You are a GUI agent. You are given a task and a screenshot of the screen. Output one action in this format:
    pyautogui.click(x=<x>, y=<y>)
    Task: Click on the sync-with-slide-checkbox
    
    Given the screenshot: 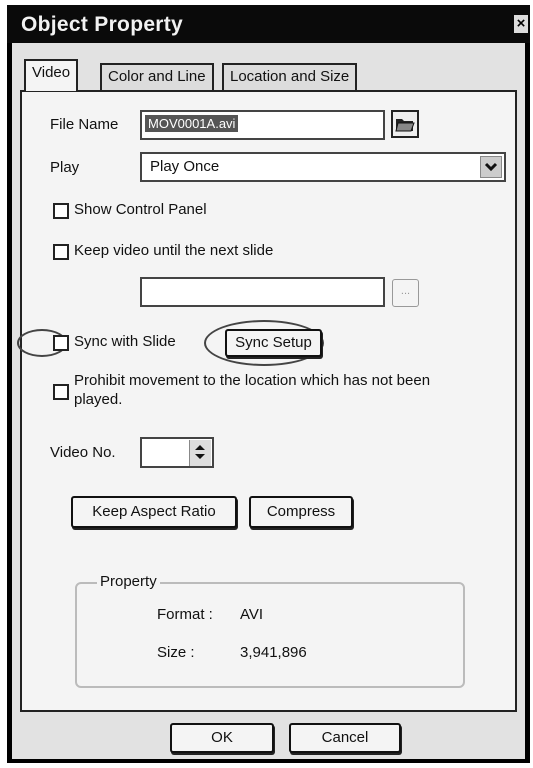 What is the action you would take?
    pyautogui.click(x=61, y=343)
    